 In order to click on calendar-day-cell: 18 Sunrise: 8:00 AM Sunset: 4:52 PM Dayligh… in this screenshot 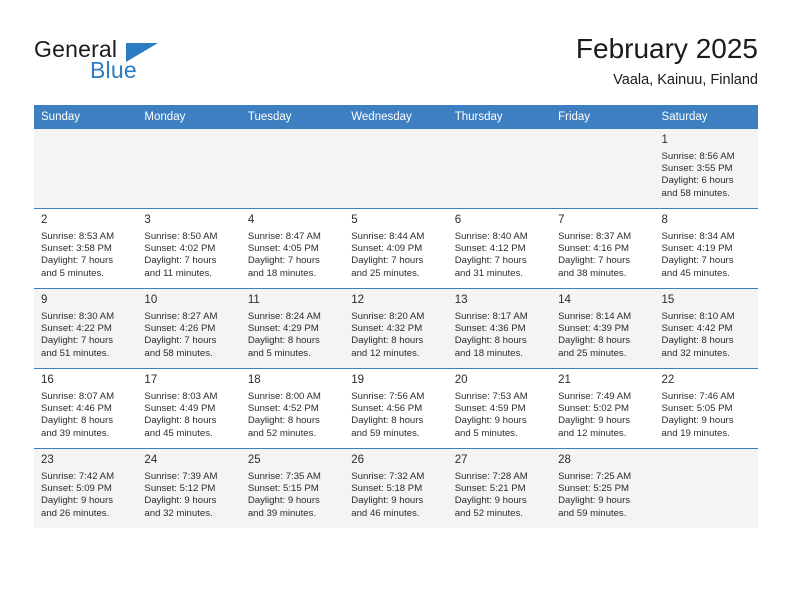, I will do `click(292, 408)`.